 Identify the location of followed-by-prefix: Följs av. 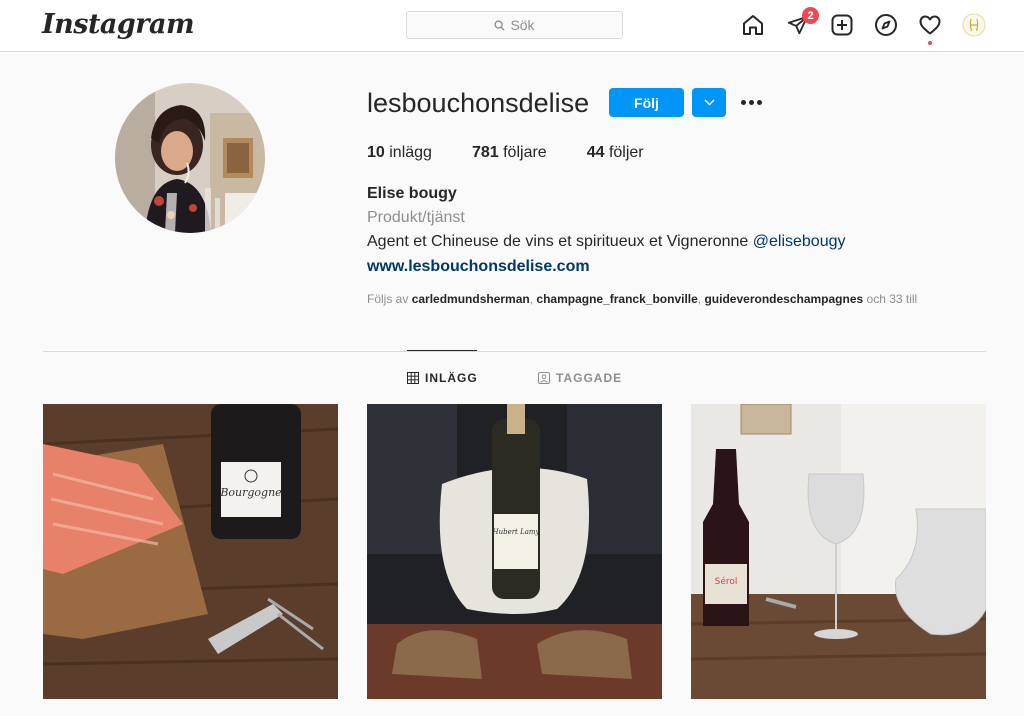
(388, 299).